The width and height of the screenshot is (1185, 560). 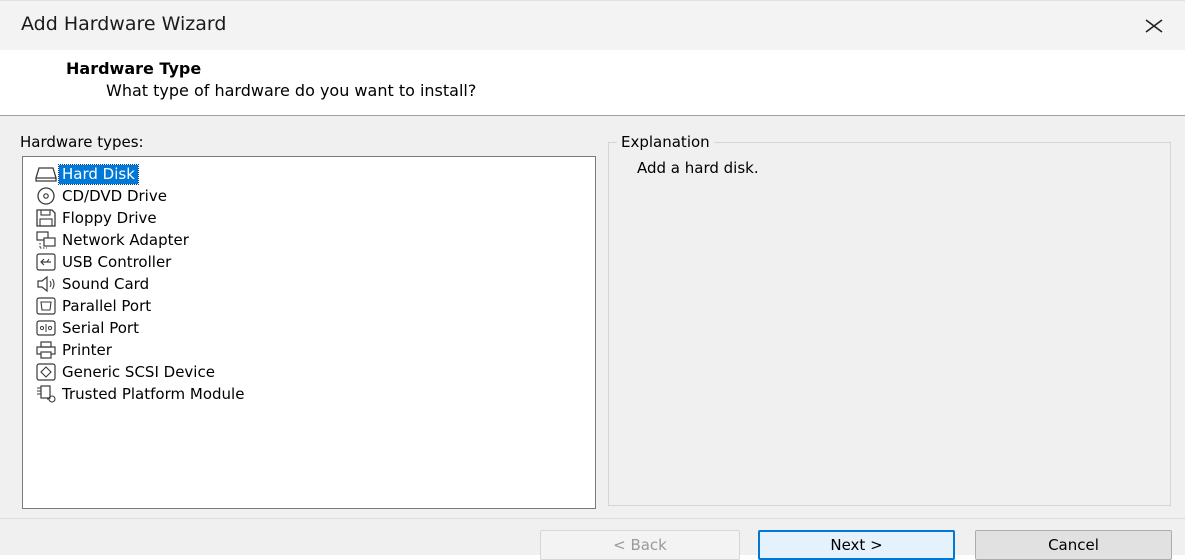 I want to click on hard-disk-icon, so click(x=46, y=174).